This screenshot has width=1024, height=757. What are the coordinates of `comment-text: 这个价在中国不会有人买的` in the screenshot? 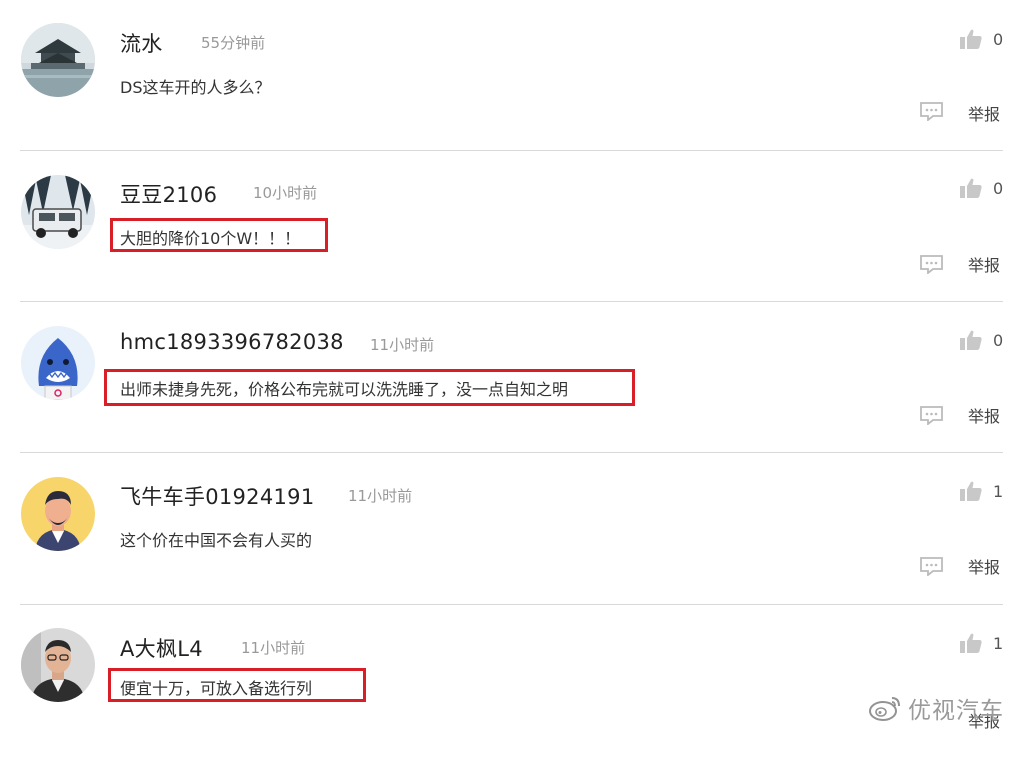 It's located at (216, 540).